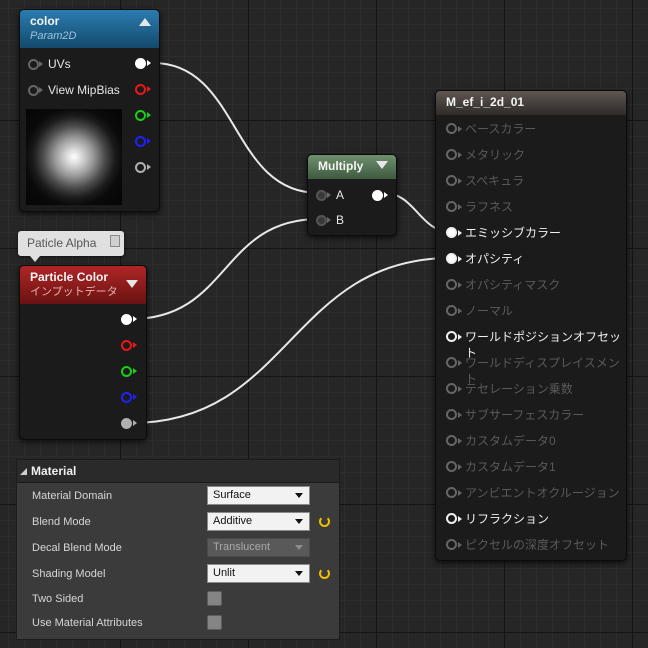  What do you see at coordinates (23, 471) in the screenshot?
I see `expand-triangle-icon` at bounding box center [23, 471].